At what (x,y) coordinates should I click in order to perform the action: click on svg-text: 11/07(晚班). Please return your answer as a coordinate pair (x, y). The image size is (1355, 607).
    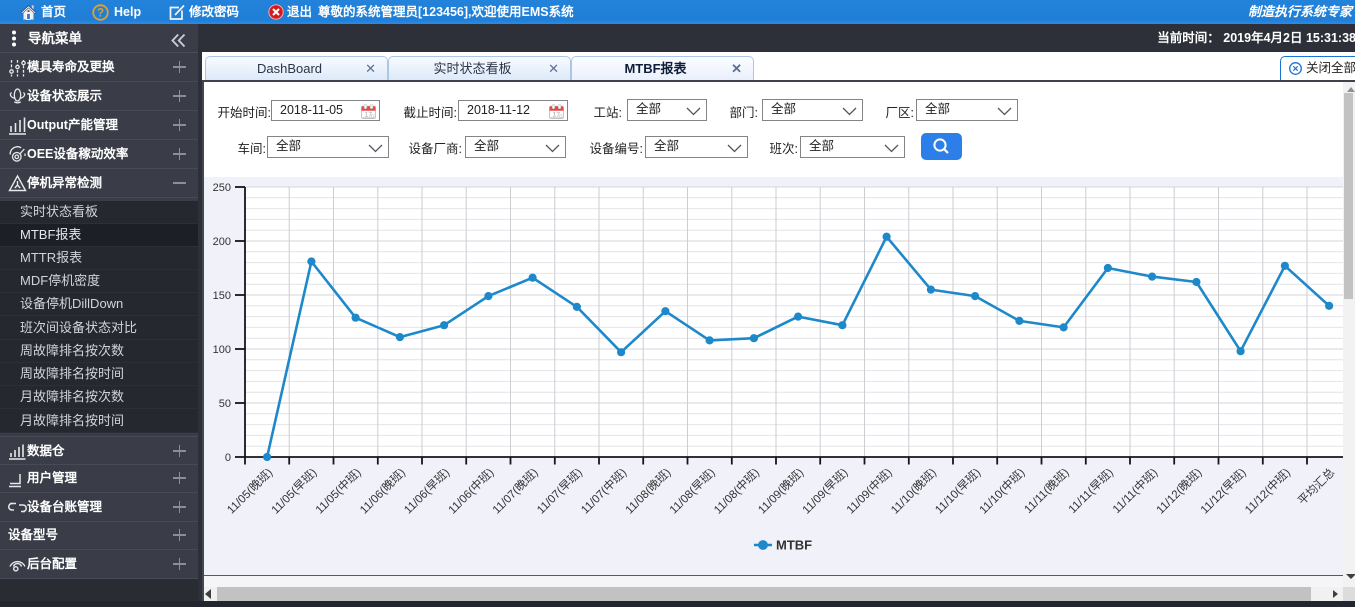
    Looking at the image, I should click on (515, 491).